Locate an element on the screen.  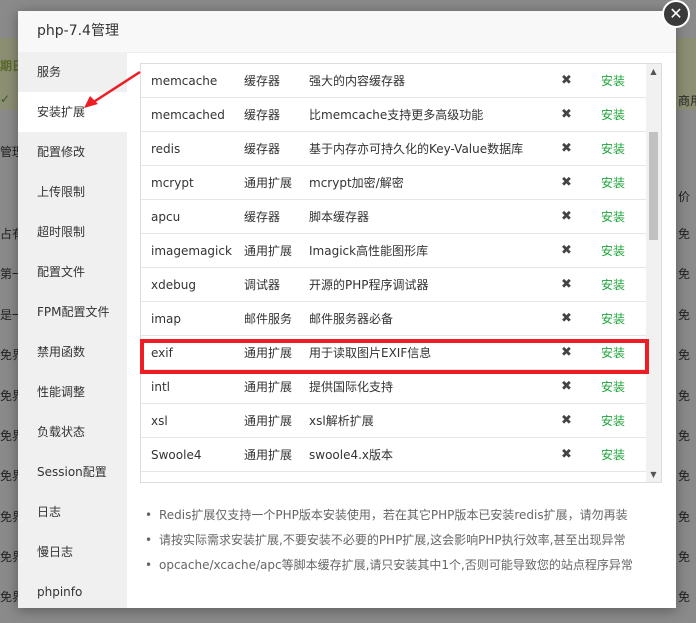
table-scrollbar: ▲ ▼ is located at coordinates (653, 273).